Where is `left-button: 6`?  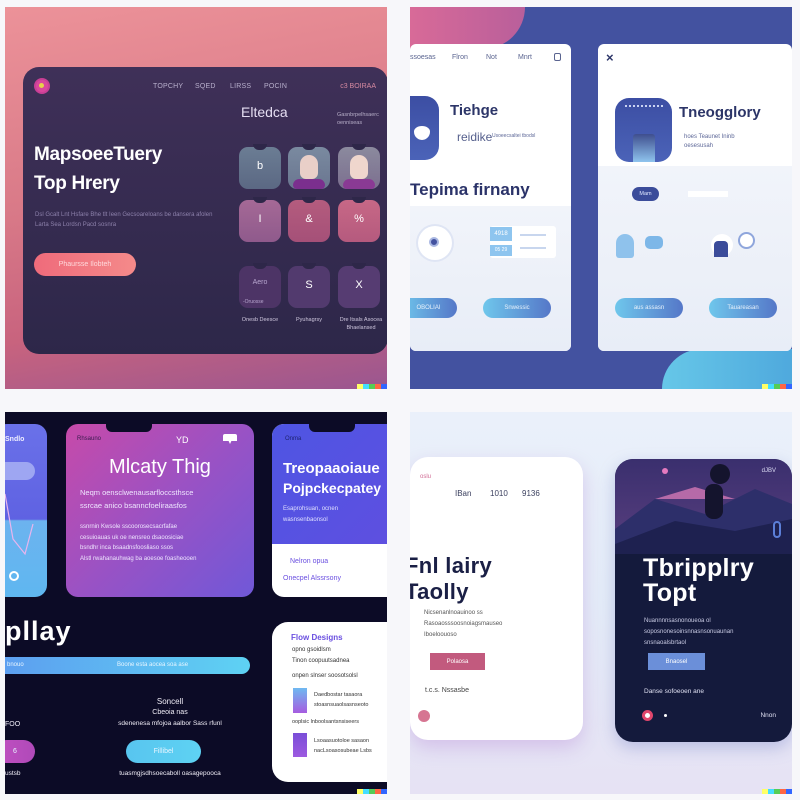 left-button: 6 is located at coordinates (20, 751).